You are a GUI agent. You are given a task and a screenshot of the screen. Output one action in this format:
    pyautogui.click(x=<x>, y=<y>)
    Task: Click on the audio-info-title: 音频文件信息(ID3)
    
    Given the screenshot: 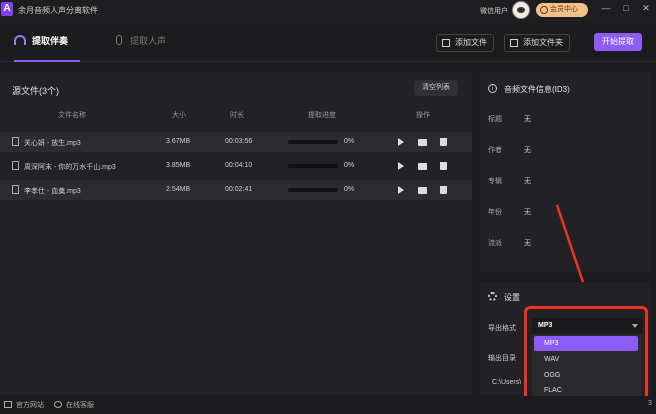 What is the action you would take?
    pyautogui.click(x=537, y=89)
    